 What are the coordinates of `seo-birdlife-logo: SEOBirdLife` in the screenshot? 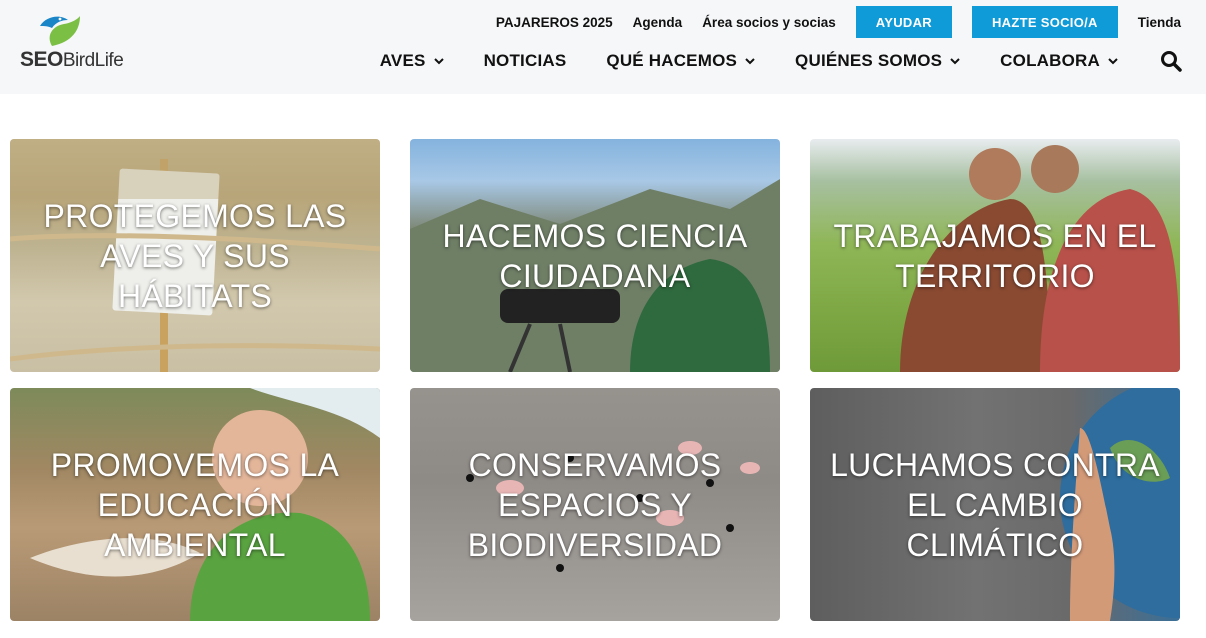 It's located at (72, 44).